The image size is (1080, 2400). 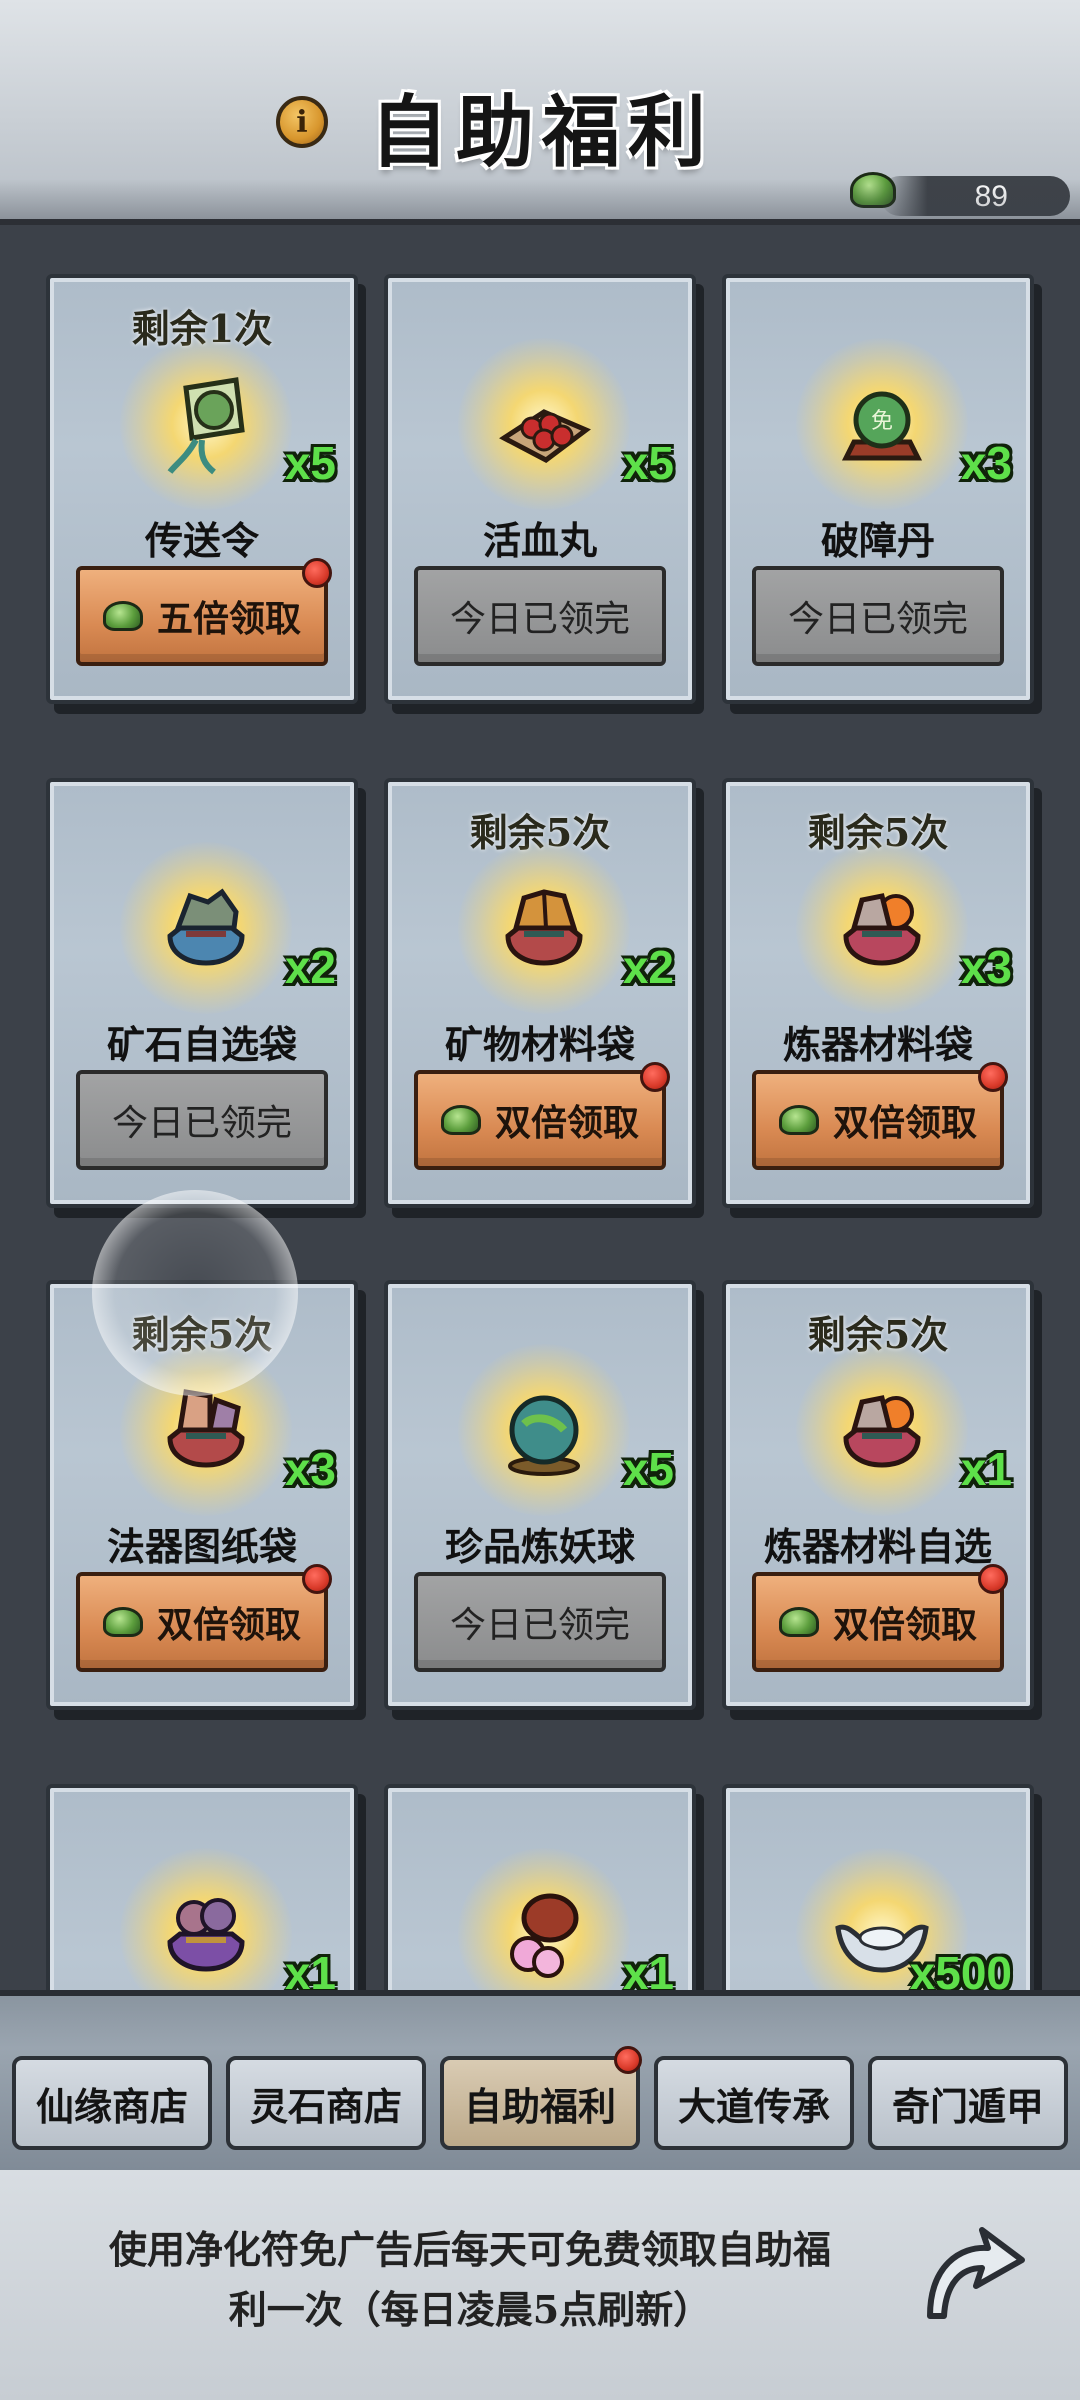 What do you see at coordinates (882, 1429) in the screenshot?
I see `forge-select-bag-icon` at bounding box center [882, 1429].